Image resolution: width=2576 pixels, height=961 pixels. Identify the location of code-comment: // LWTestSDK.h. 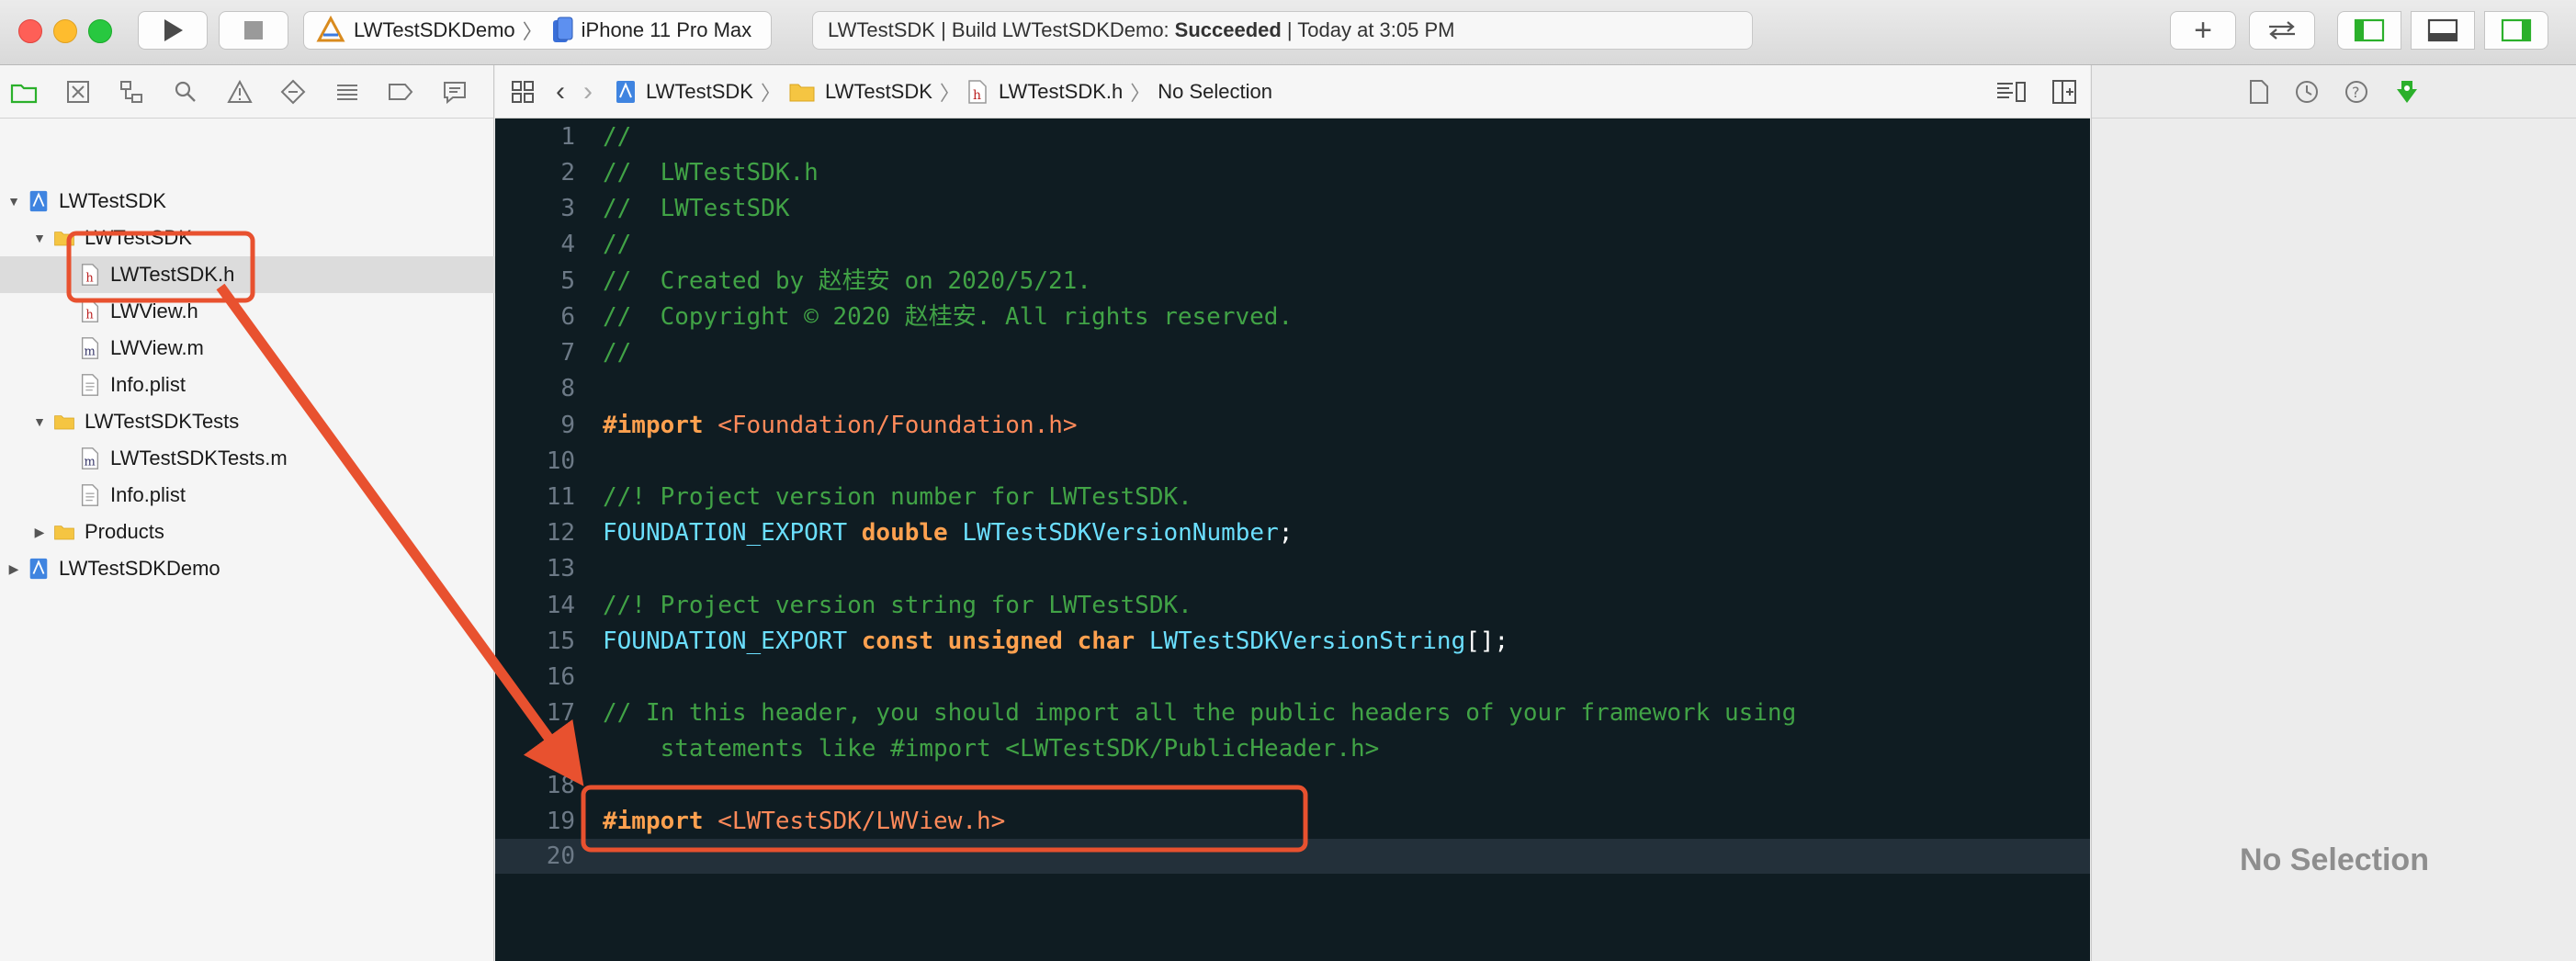
(711, 173).